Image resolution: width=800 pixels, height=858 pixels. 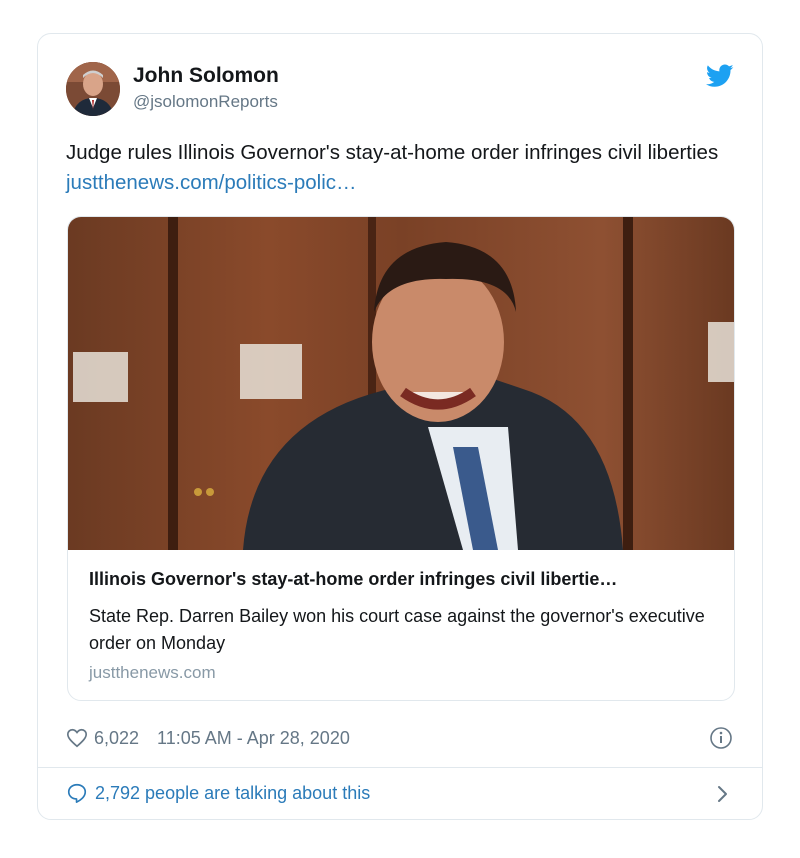 I want to click on chevron-right-icon, so click(x=723, y=794).